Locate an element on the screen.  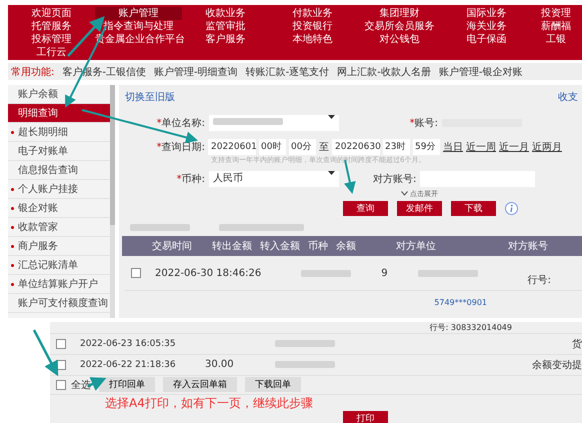
chevron-down-icon is located at coordinates (404, 193).